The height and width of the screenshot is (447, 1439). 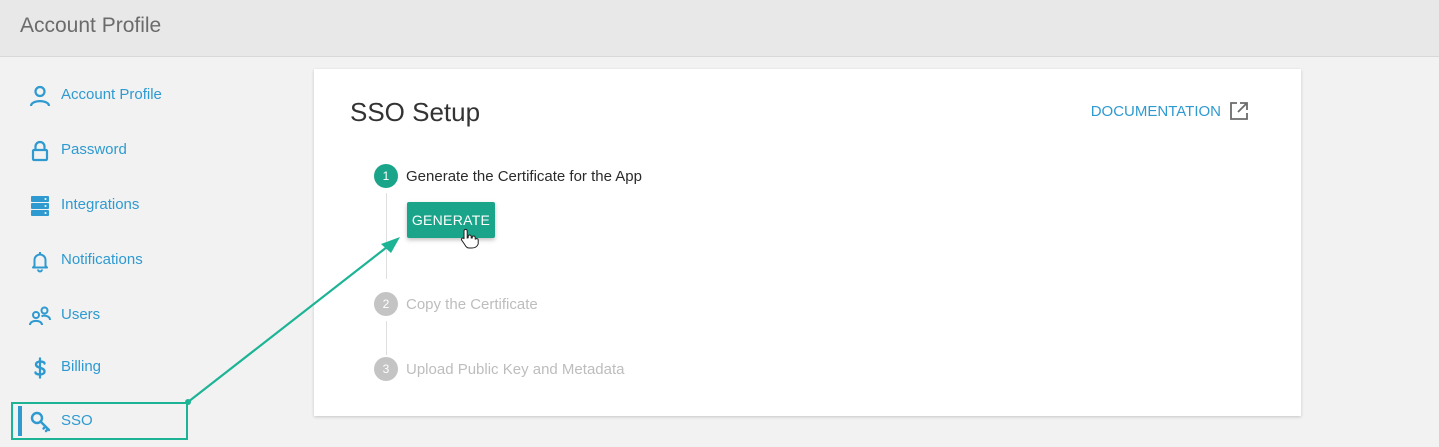 I want to click on sidebar-item-integrations: Integrations, so click(x=130, y=206).